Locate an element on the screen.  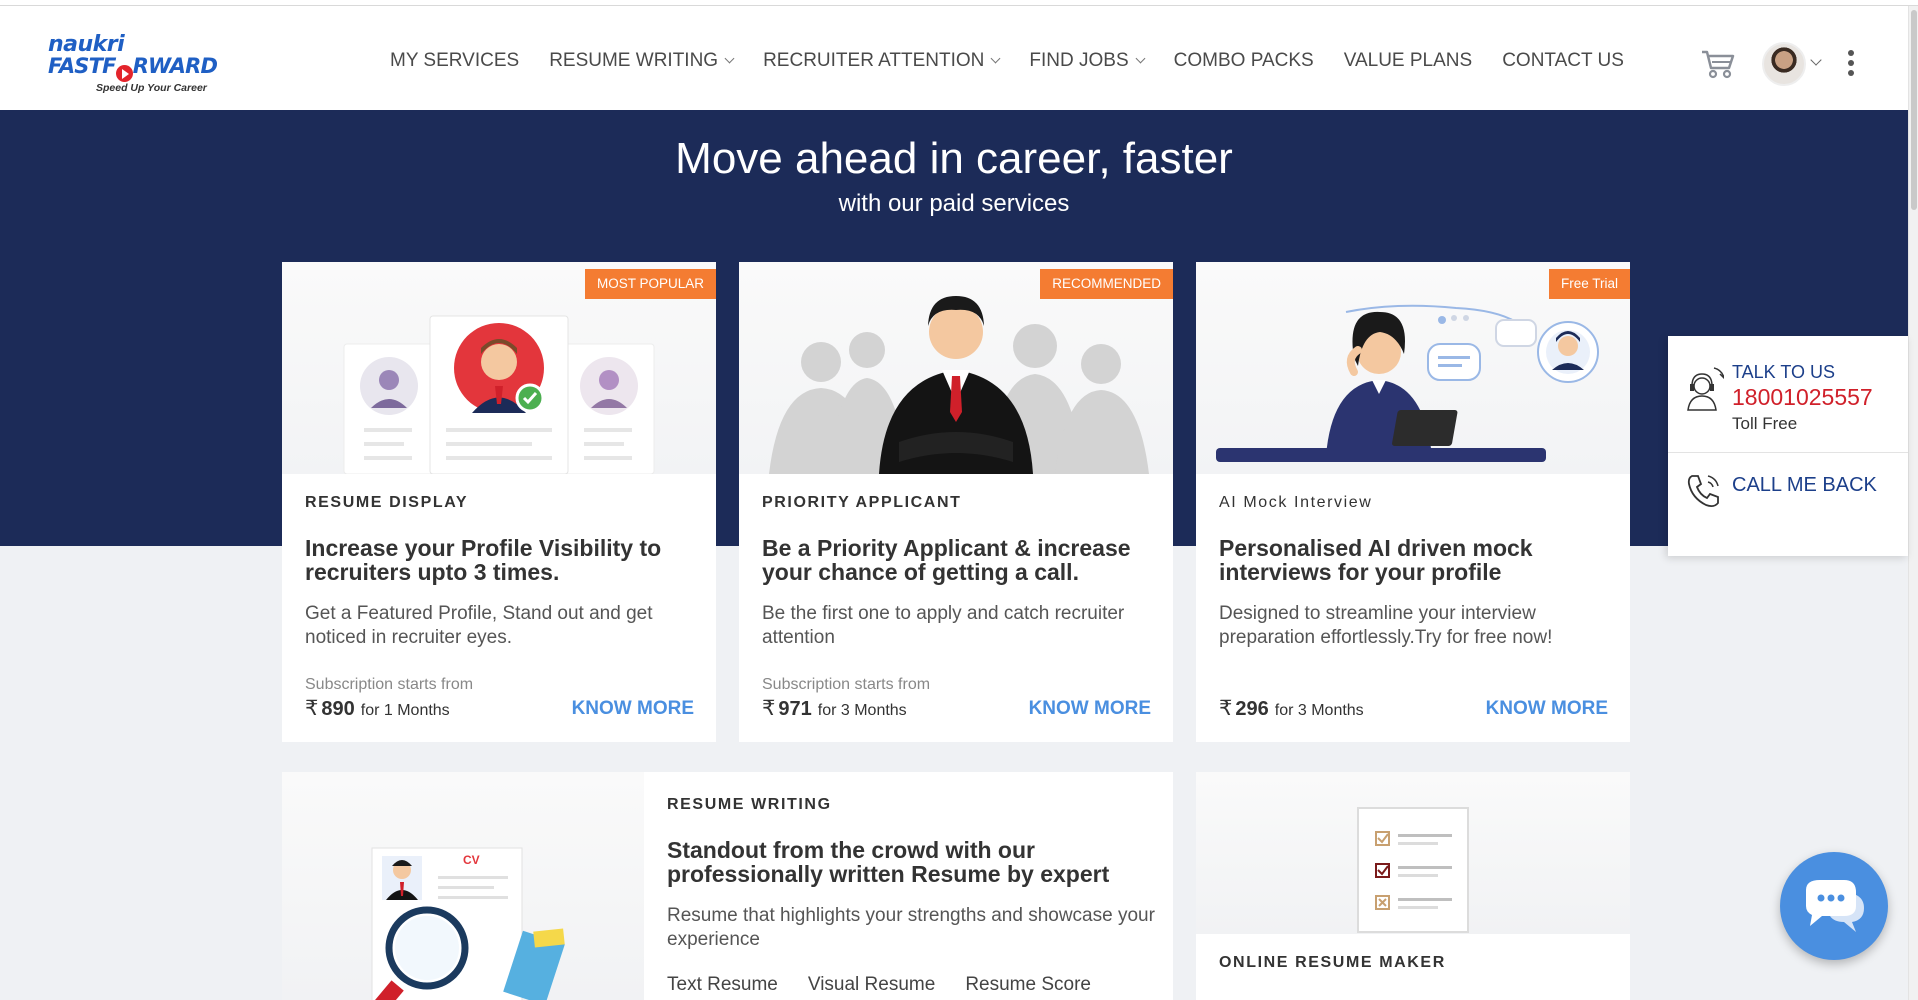
card-tag: RESUME WRITING is located at coordinates (749, 804).